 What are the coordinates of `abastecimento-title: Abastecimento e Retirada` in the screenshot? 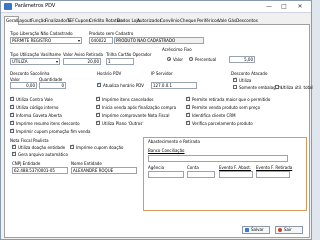 It's located at (174, 141).